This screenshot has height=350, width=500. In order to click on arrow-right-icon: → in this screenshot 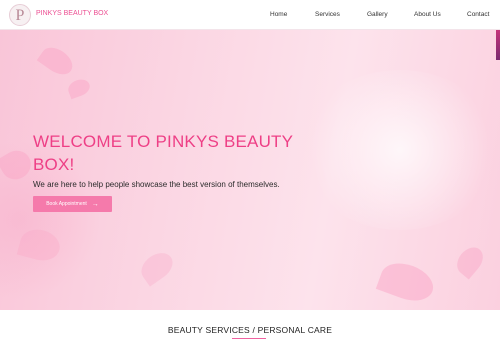, I will do `click(95, 204)`.